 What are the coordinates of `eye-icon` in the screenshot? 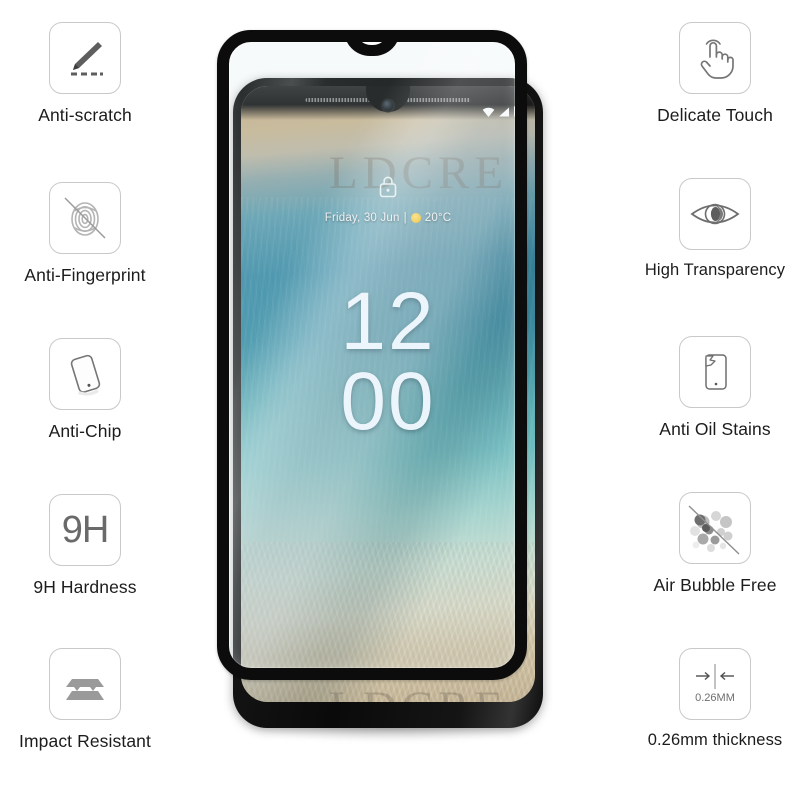 It's located at (715, 214).